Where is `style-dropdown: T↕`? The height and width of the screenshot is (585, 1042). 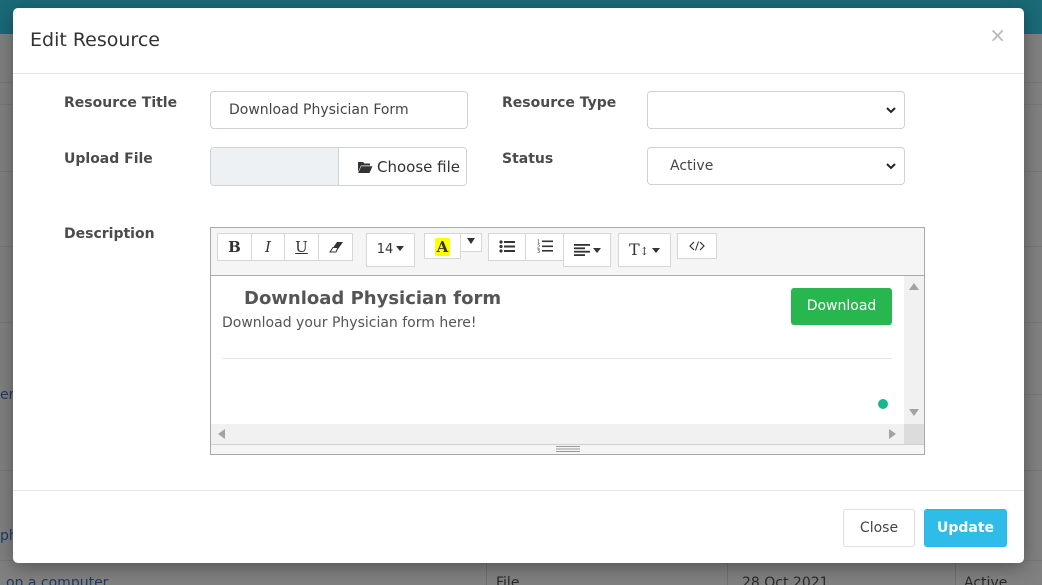
style-dropdown: T↕ is located at coordinates (644, 250).